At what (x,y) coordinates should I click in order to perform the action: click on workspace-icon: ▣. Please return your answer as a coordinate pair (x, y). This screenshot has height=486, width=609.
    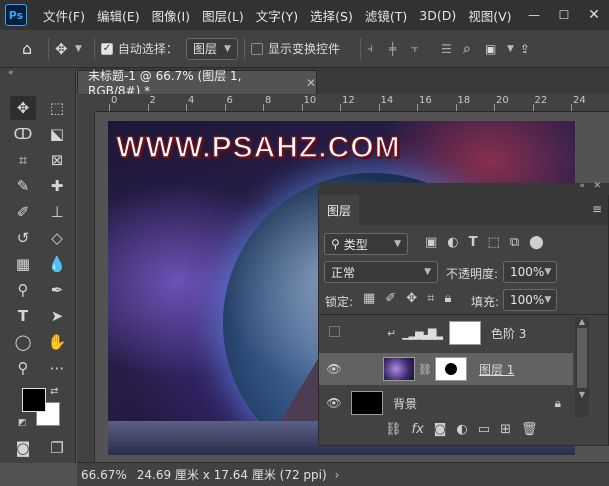
    Looking at the image, I should click on (496, 49).